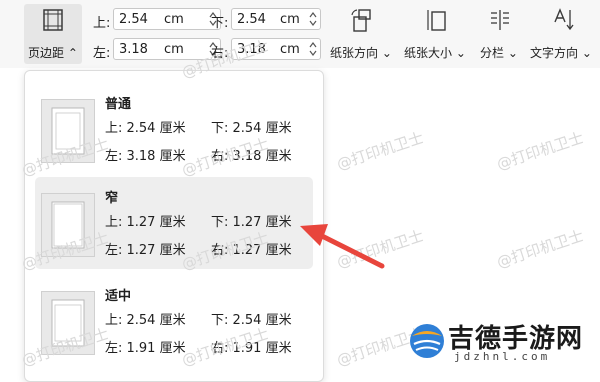  I want to click on preset-left: 左: 3.18 厘米, so click(145, 156).